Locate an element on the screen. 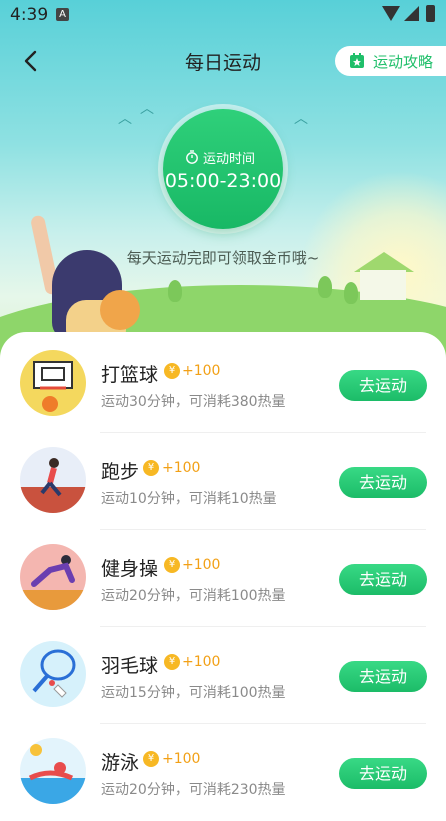 Image resolution: width=446 pixels, height=821 pixels. bookmark-star-icon is located at coordinates (357, 60).